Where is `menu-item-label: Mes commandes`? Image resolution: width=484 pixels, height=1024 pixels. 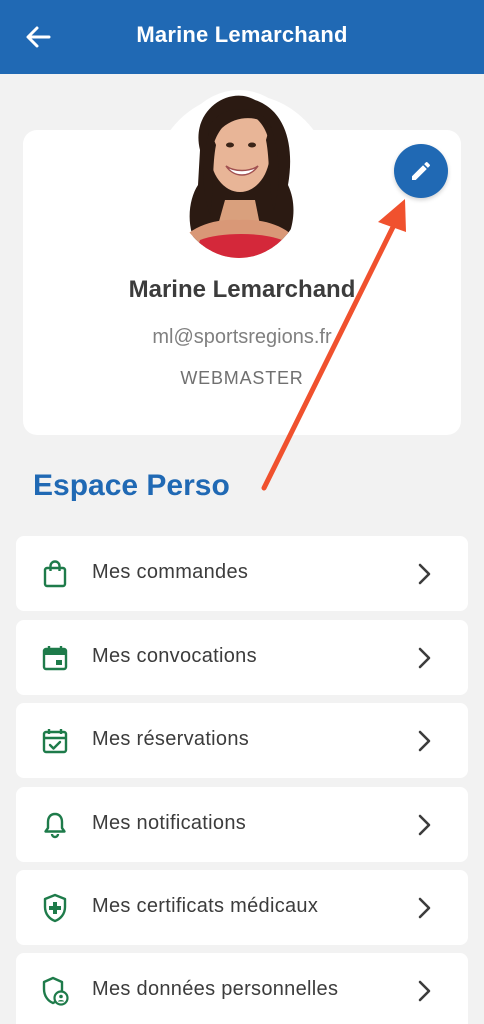 menu-item-label: Mes commandes is located at coordinates (170, 572).